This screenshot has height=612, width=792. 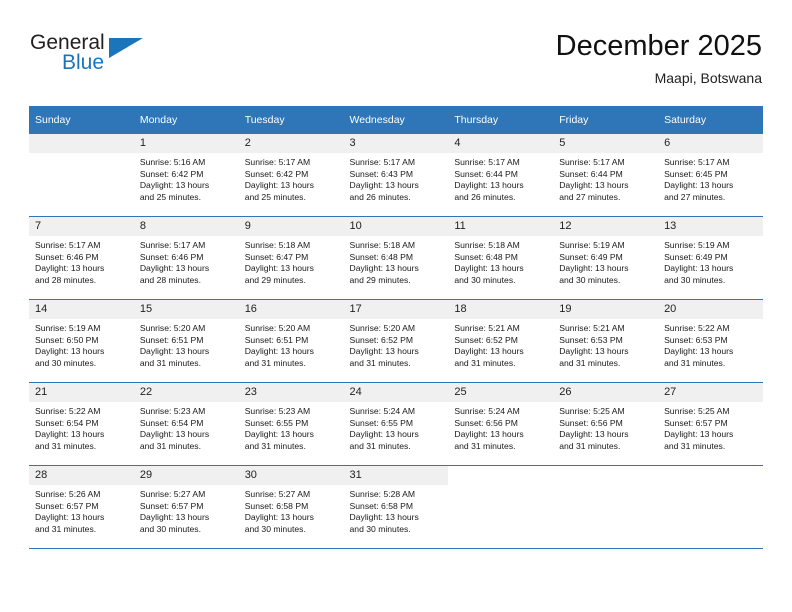 What do you see at coordinates (590, 196) in the screenshot?
I see `day-detail-line: and 27 minutes.` at bounding box center [590, 196].